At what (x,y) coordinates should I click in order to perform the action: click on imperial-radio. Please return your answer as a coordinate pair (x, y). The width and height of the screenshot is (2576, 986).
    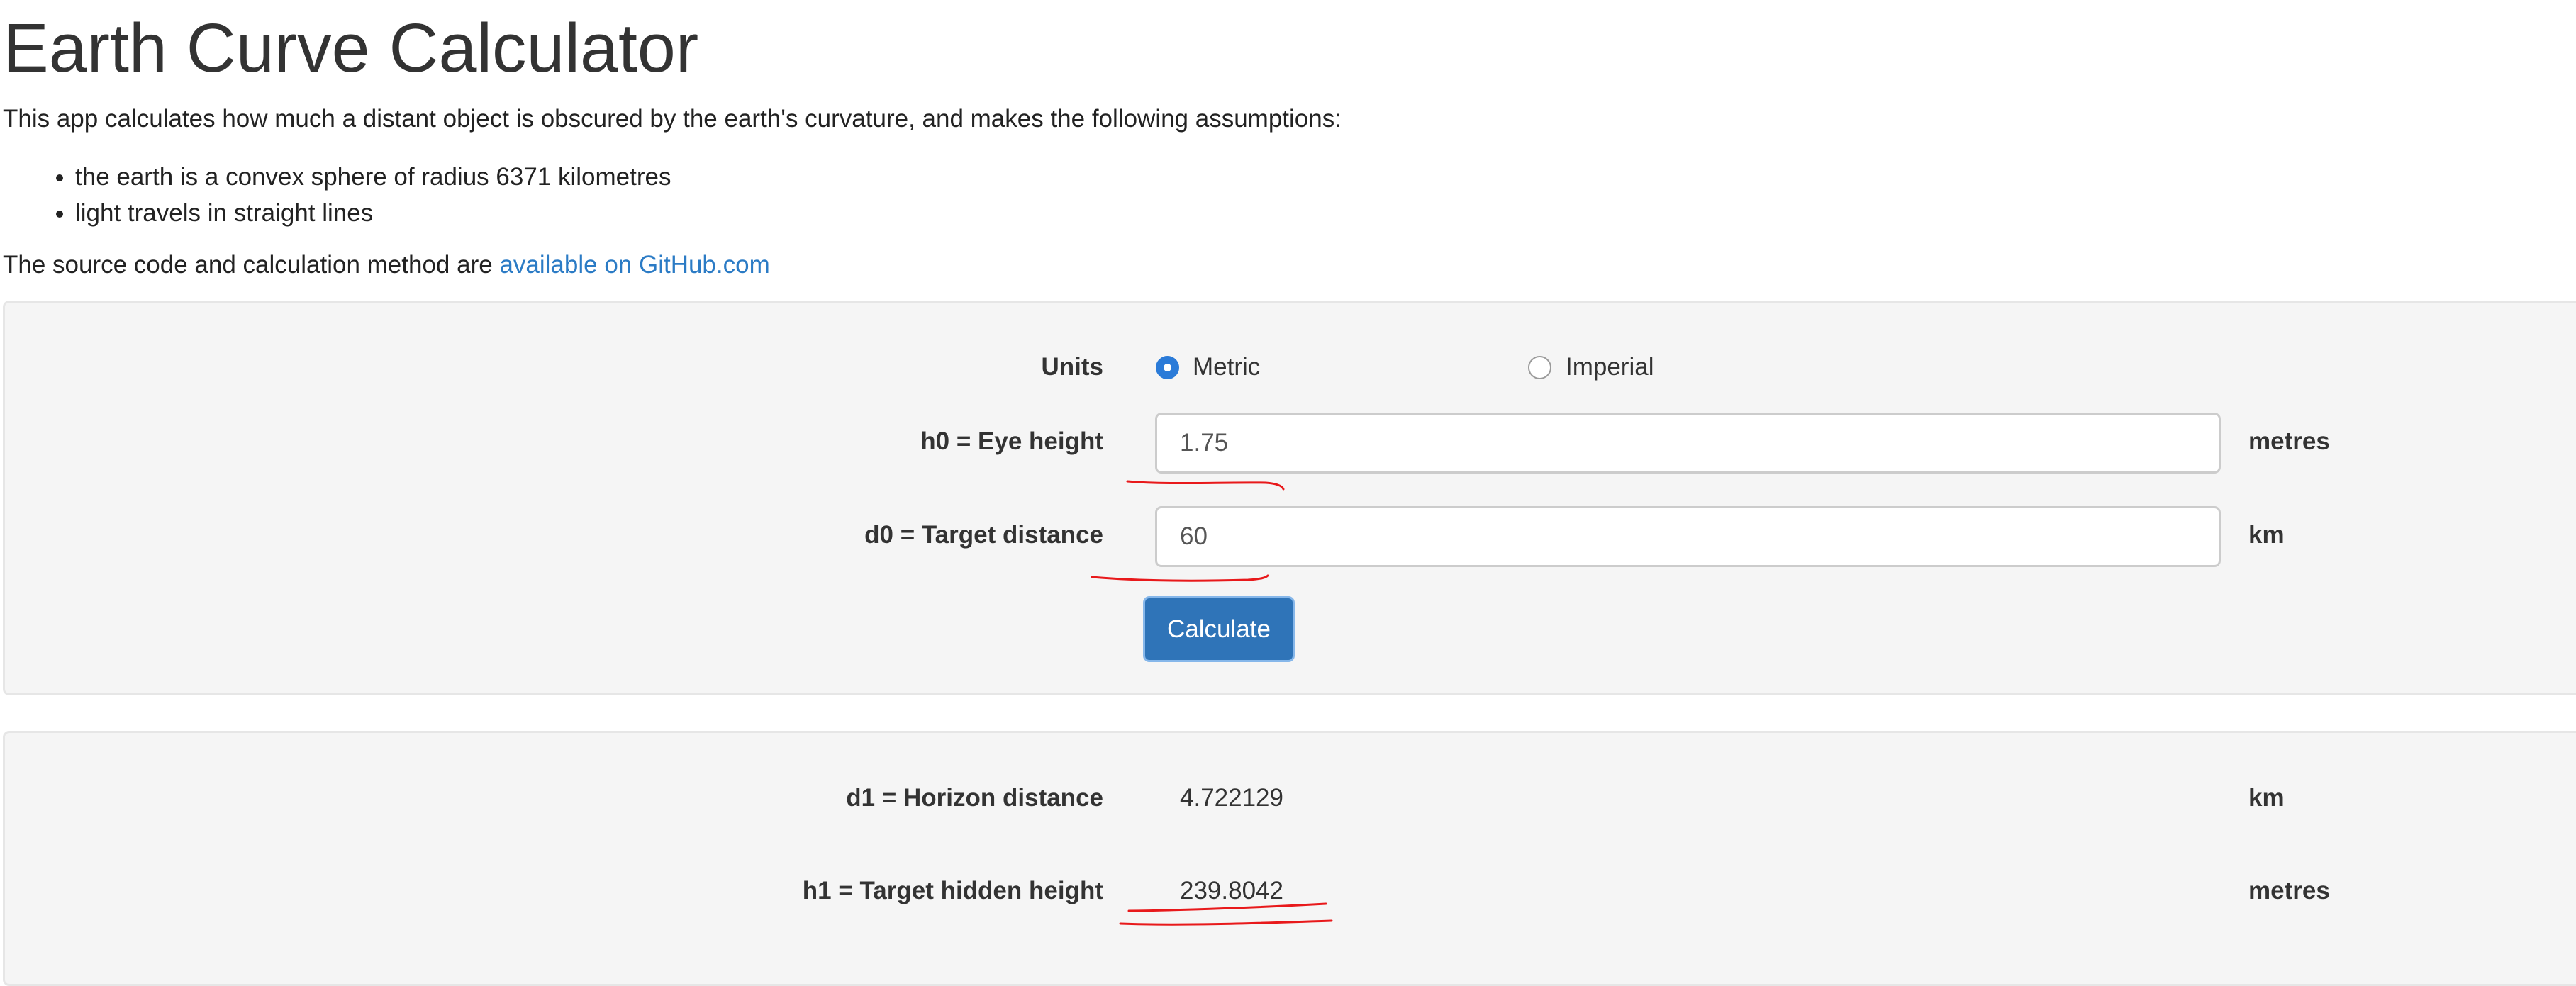
    Looking at the image, I should click on (1539, 367).